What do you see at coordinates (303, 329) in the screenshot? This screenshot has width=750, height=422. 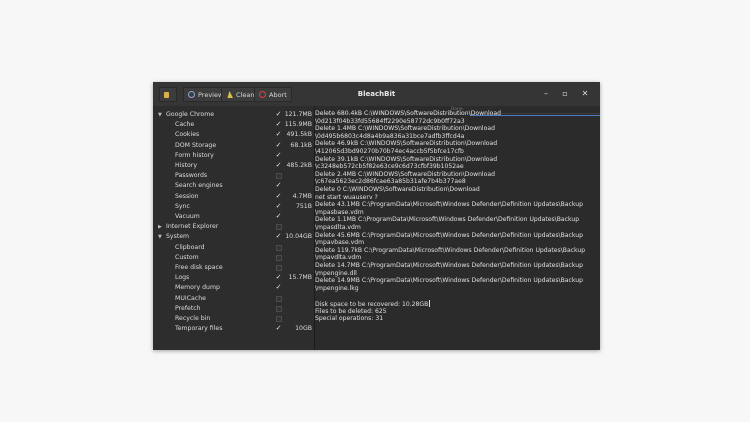 I see `tree-row-size: 10GB` at bounding box center [303, 329].